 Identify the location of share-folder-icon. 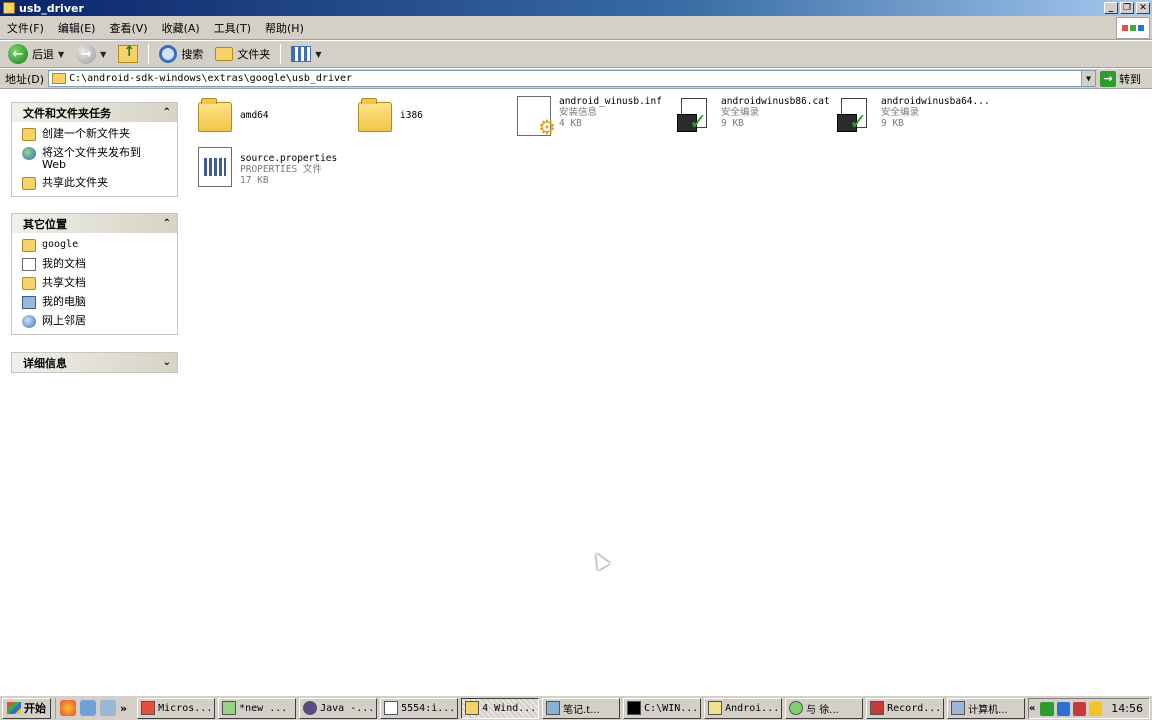
(29, 183).